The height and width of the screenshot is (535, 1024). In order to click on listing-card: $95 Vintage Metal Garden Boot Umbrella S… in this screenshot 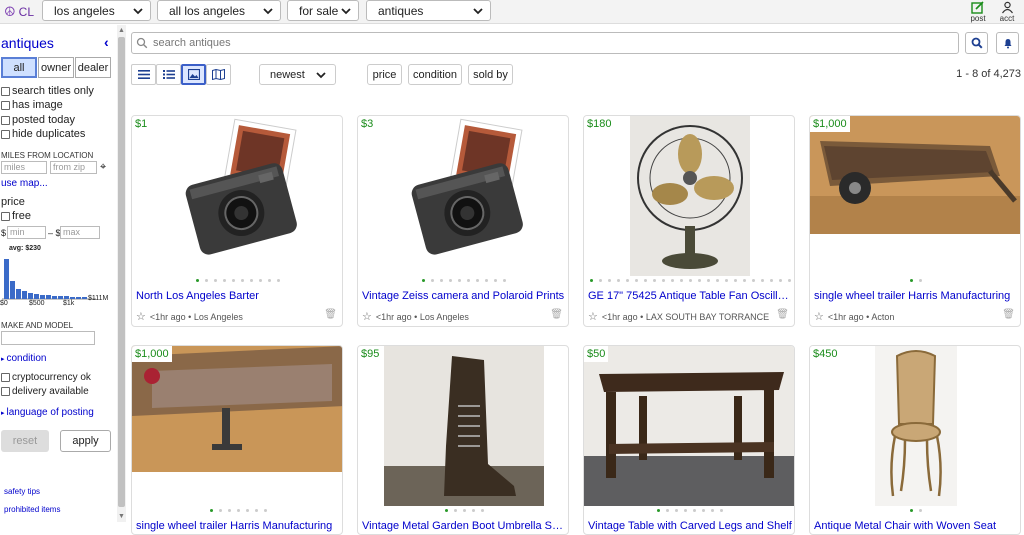, I will do `click(463, 440)`.